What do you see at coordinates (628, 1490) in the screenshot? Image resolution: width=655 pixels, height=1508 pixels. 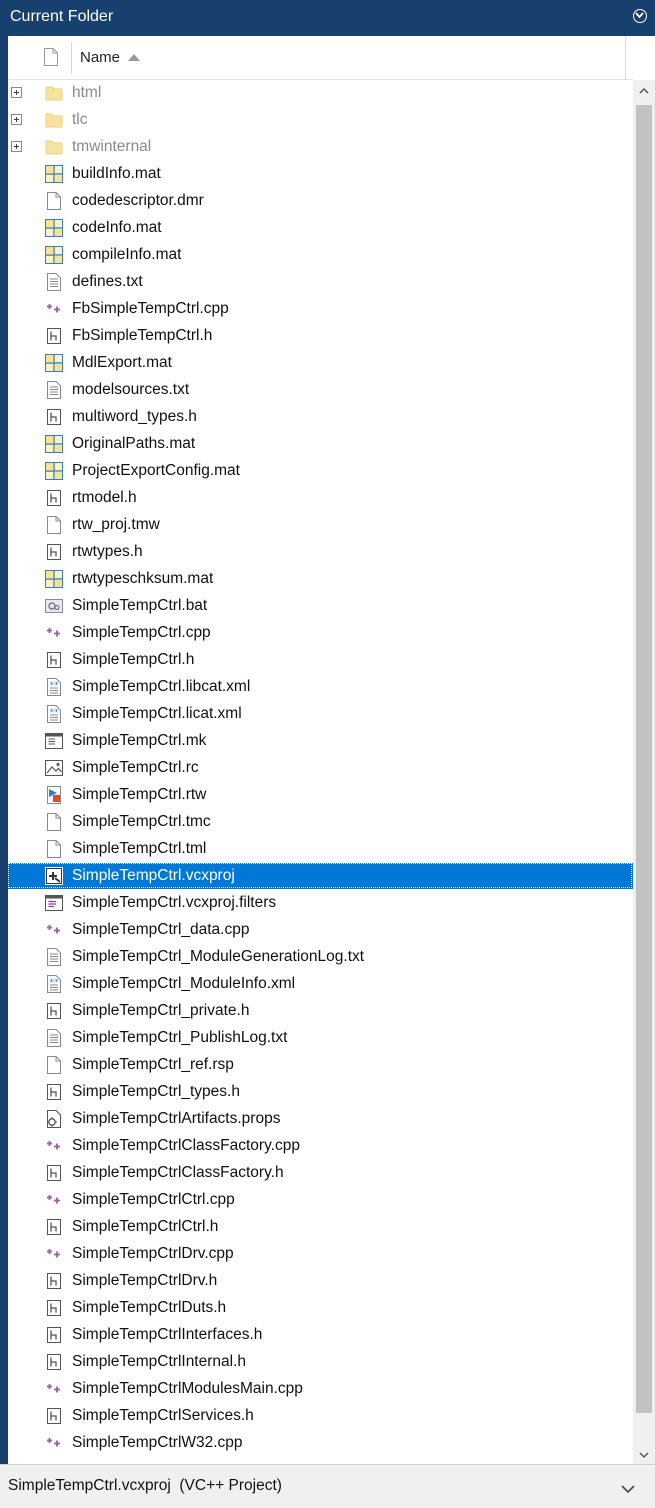 I see `chevron-down-icon` at bounding box center [628, 1490].